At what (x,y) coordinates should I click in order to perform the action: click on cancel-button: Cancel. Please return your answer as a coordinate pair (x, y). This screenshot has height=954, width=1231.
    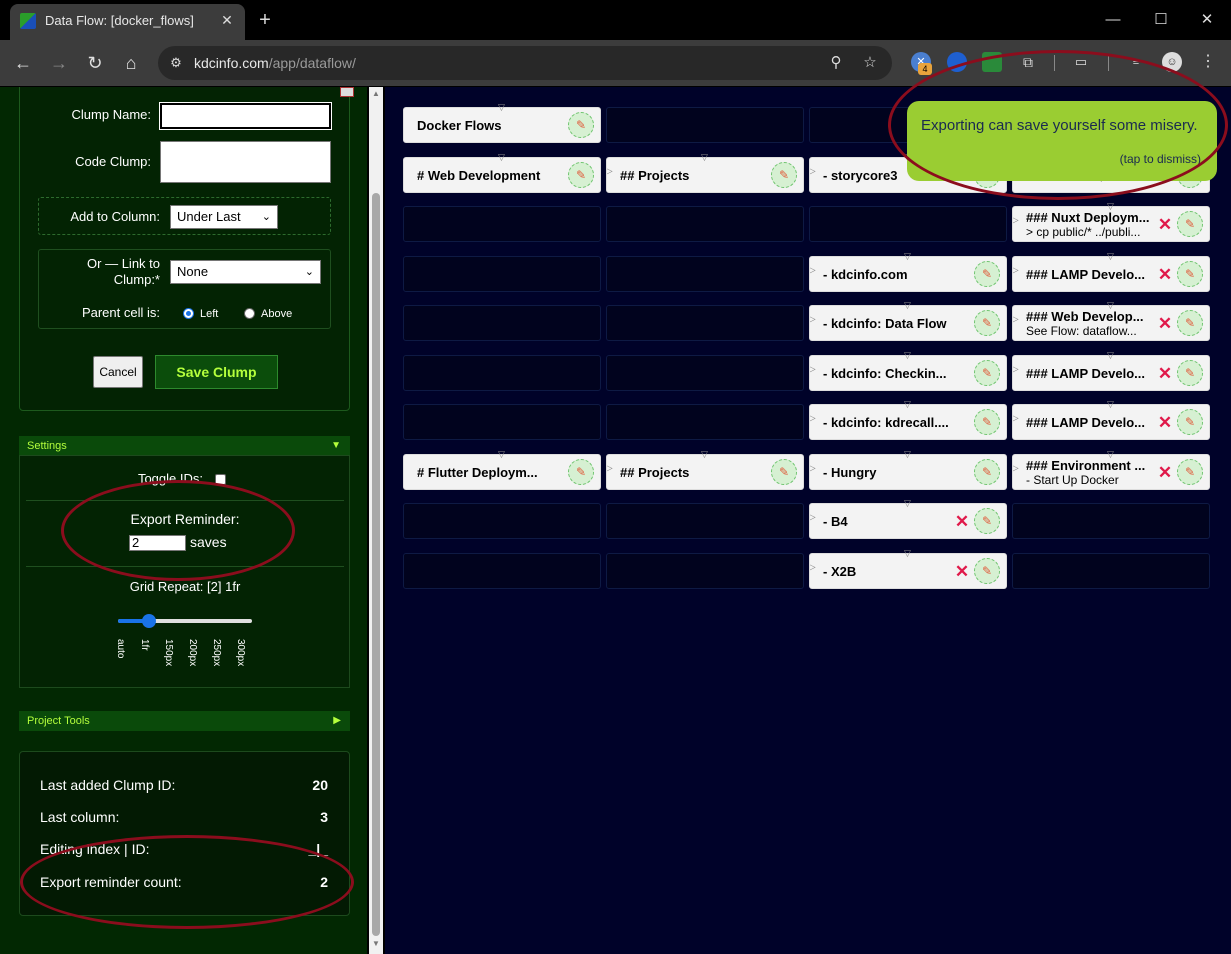
    Looking at the image, I should click on (118, 372).